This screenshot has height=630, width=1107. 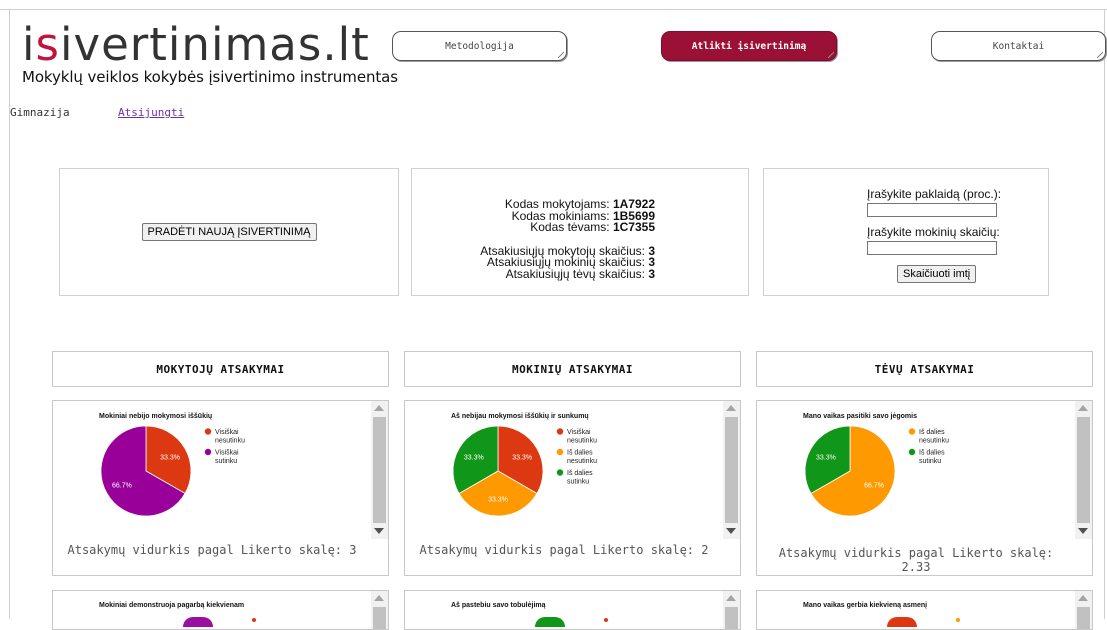 What do you see at coordinates (1018, 46) in the screenshot?
I see `nav-kontaktai-button: Kontaktai` at bounding box center [1018, 46].